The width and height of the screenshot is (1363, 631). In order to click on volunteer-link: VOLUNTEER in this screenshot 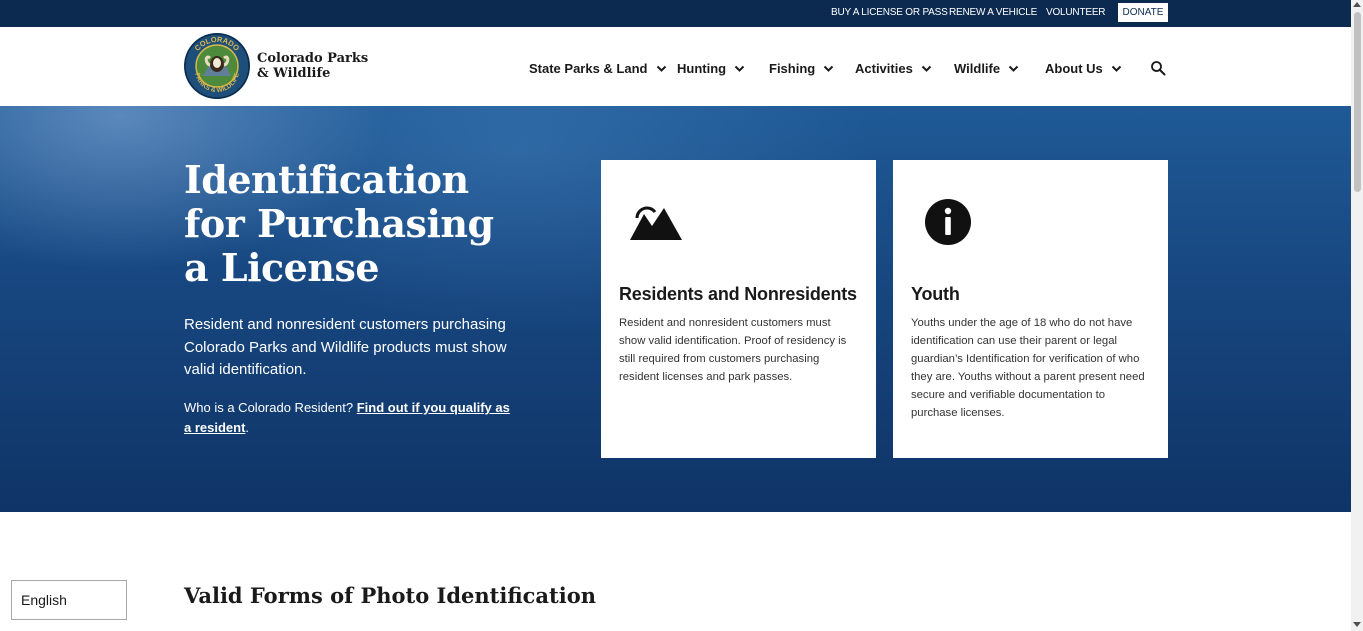, I will do `click(1076, 12)`.